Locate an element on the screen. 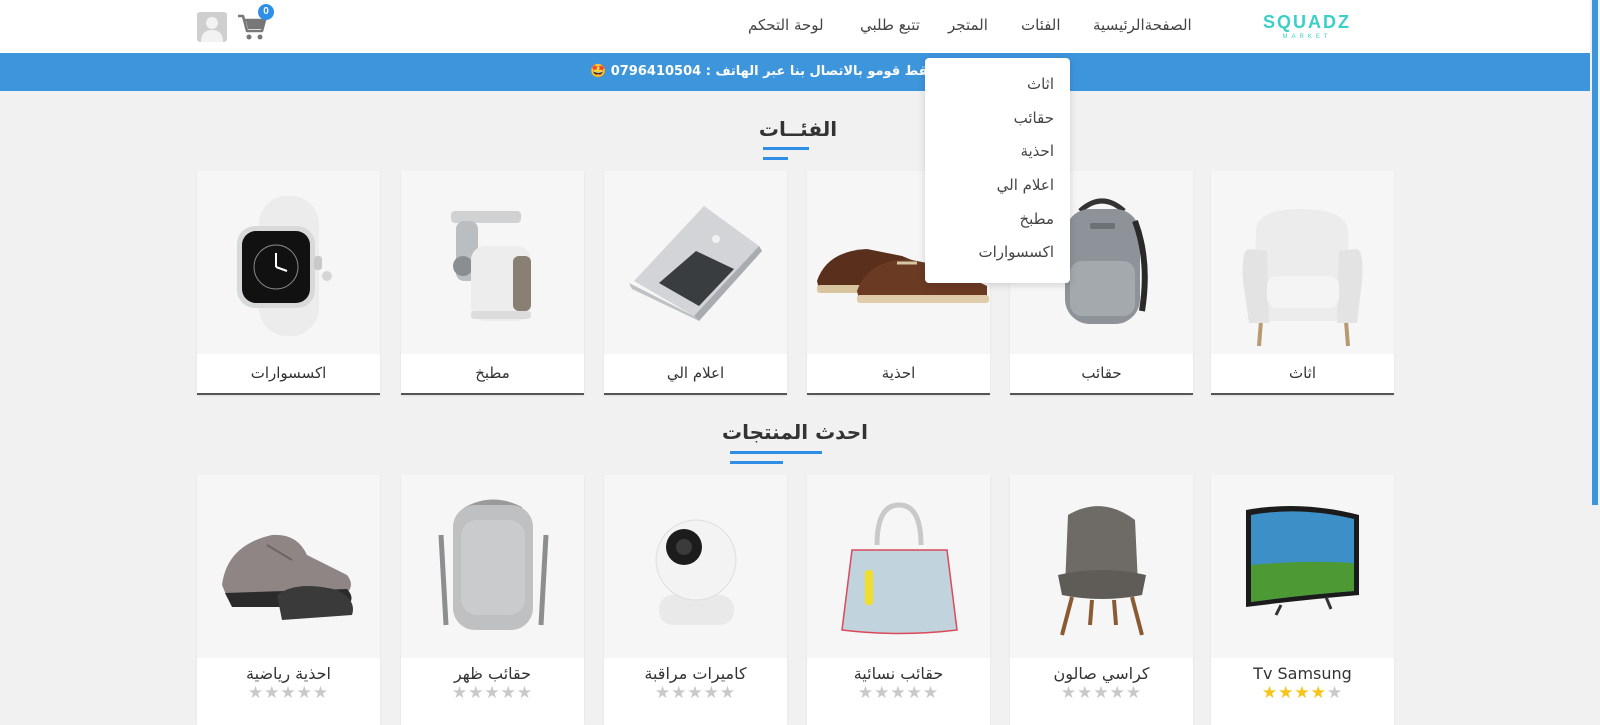 The height and width of the screenshot is (725, 1600). category-label: مطبخ is located at coordinates (492, 373).